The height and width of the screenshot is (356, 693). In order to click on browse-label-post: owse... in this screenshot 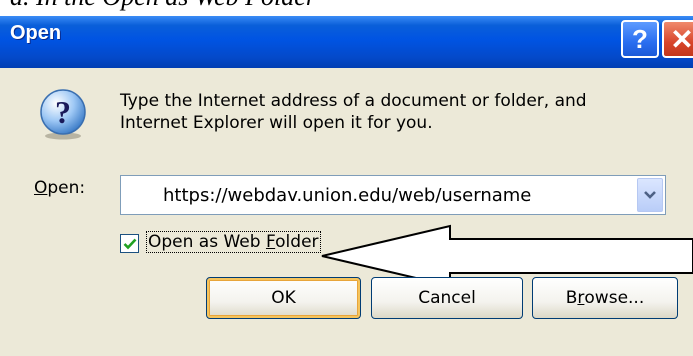, I will do `click(614, 298)`.